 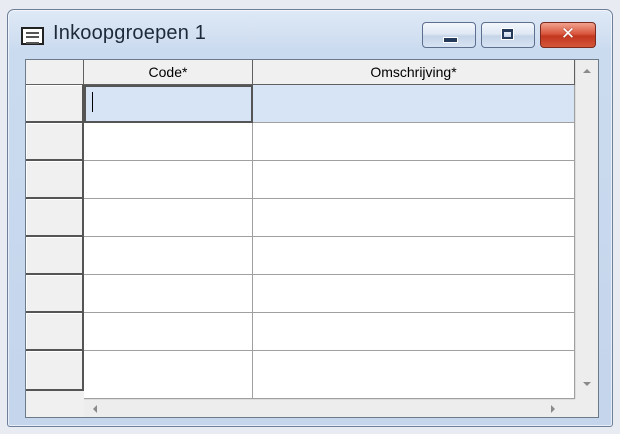 What do you see at coordinates (92, 102) in the screenshot?
I see `text-caret` at bounding box center [92, 102].